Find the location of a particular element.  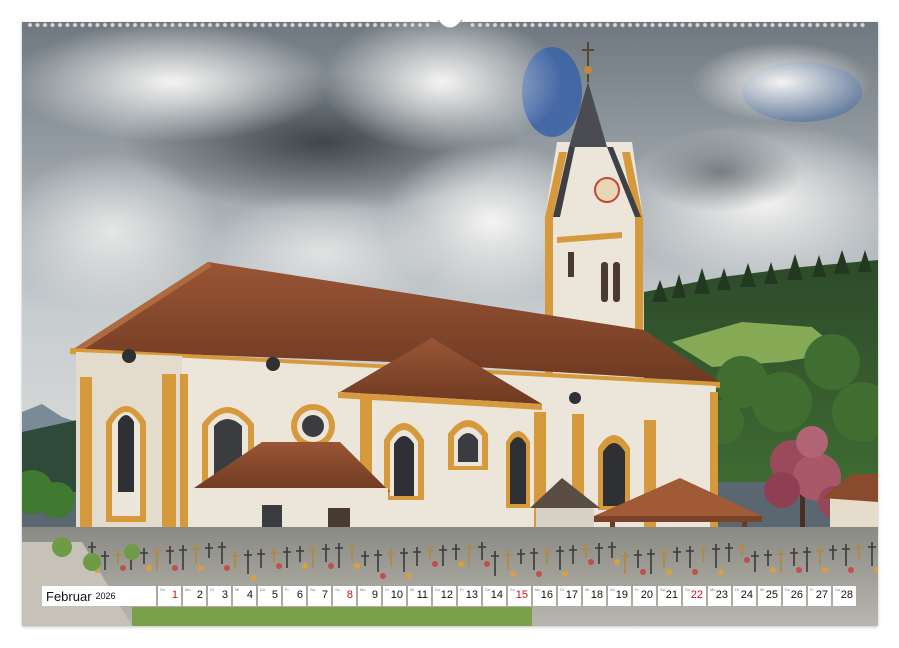

day-number: 24 is located at coordinates (746, 595).